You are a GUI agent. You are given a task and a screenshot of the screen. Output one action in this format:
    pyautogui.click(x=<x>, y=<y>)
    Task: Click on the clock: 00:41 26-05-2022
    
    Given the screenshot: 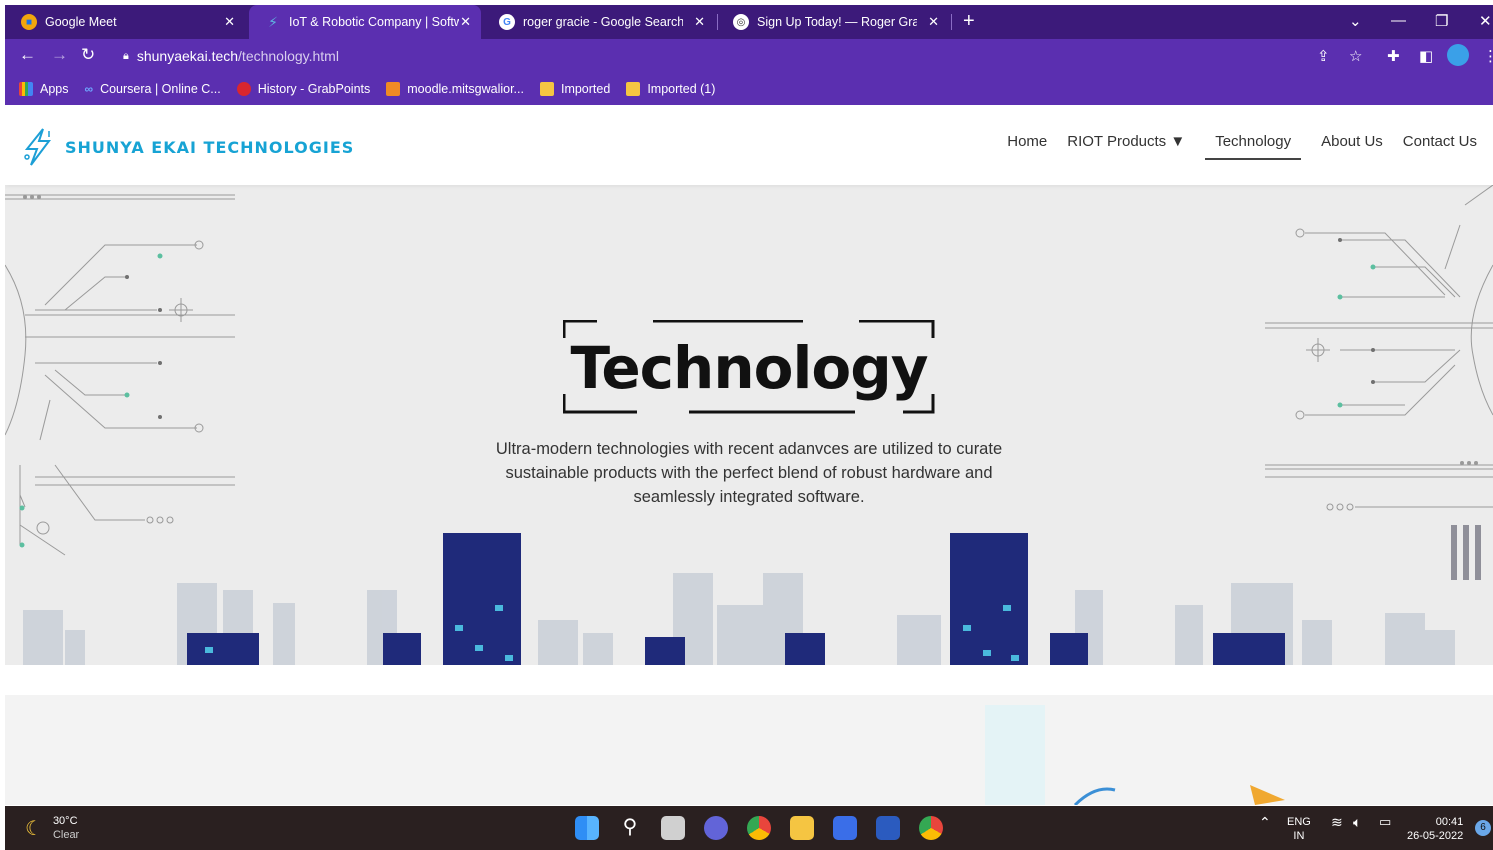 What is the action you would take?
    pyautogui.click(x=1435, y=829)
    